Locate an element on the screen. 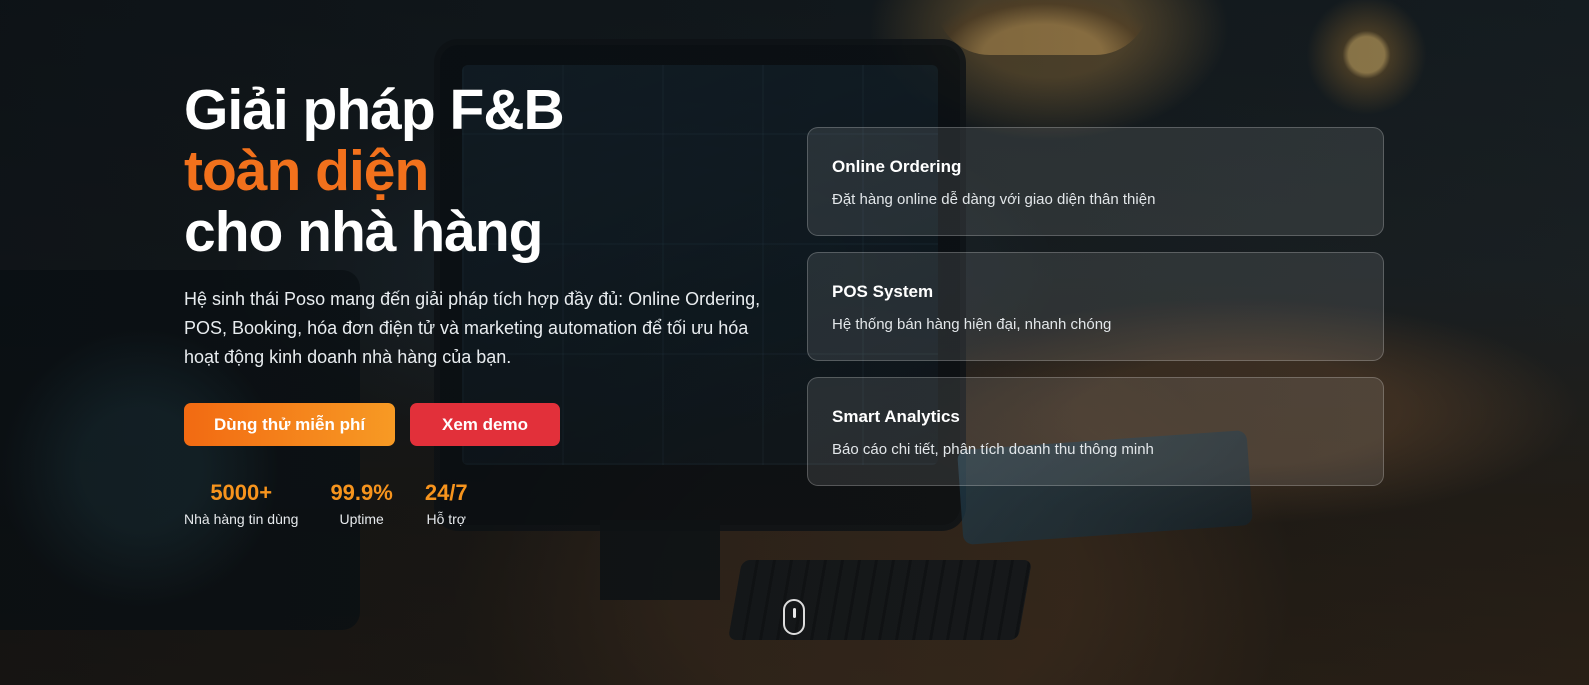 This screenshot has height=685, width=1589. stat-value: 99.9% is located at coordinates (361, 492).